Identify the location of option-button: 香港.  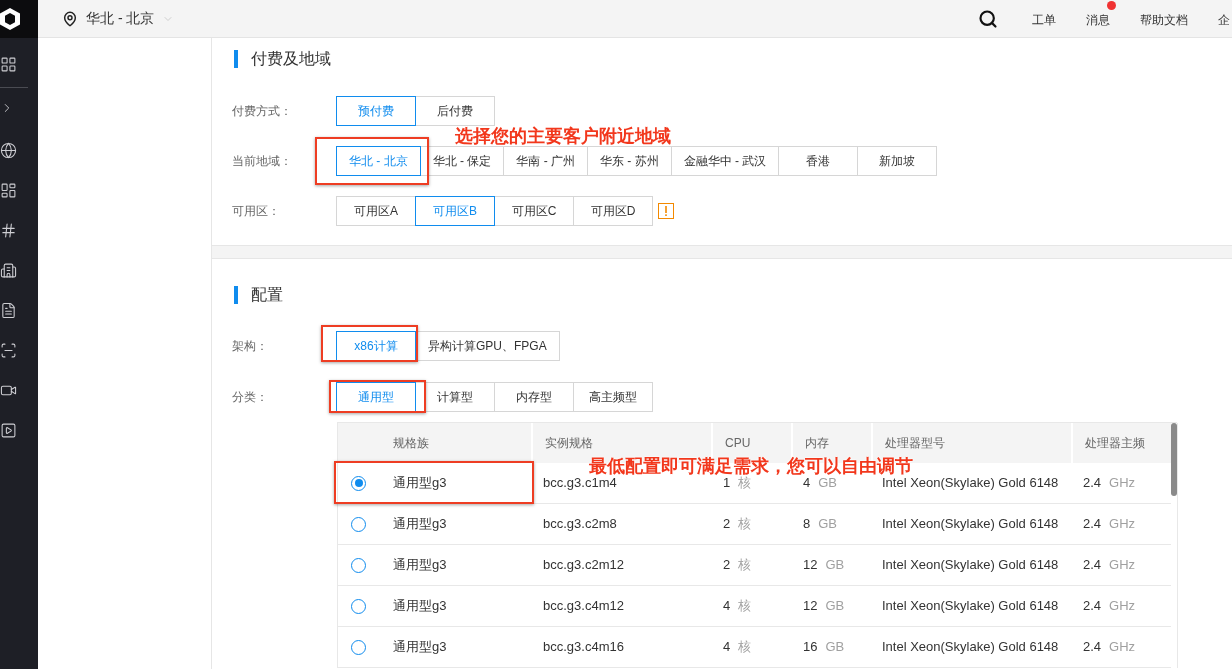
(818, 161).